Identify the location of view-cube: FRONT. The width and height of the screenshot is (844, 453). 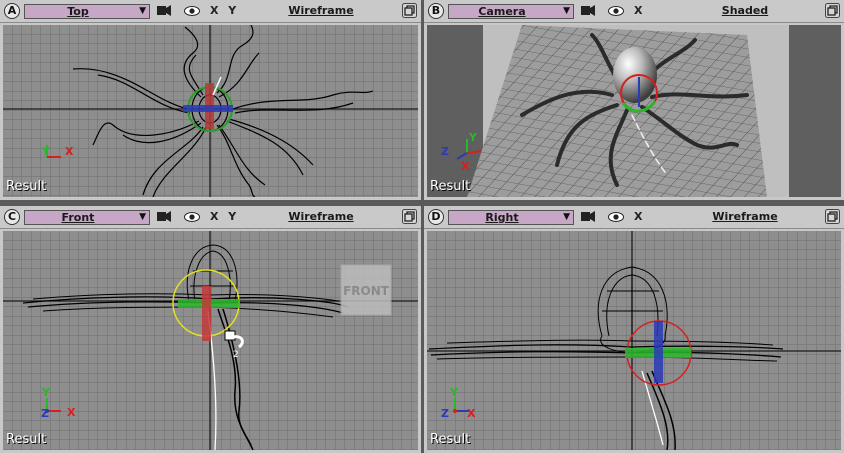
(366, 290).